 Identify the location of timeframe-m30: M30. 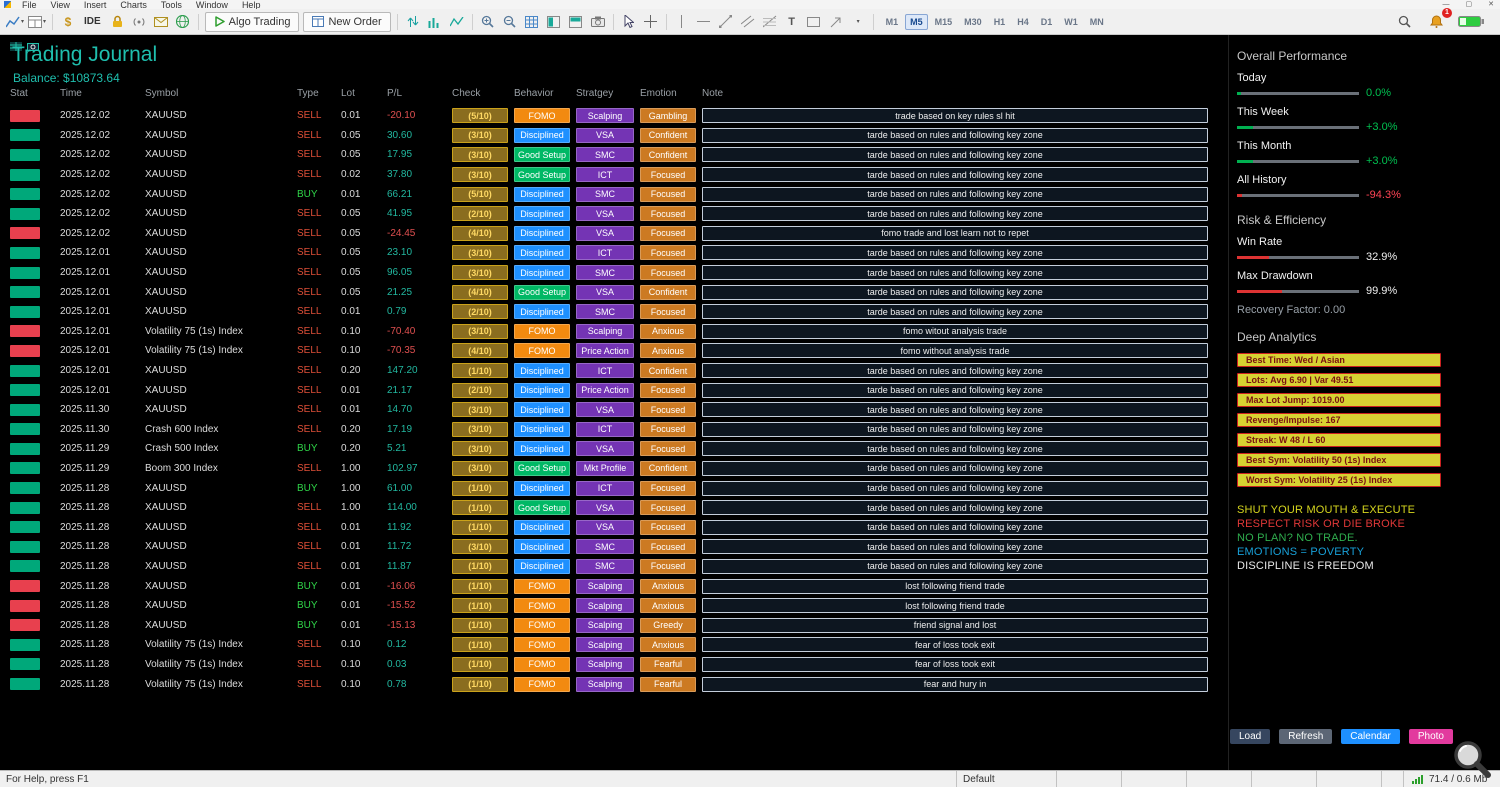
(973, 22).